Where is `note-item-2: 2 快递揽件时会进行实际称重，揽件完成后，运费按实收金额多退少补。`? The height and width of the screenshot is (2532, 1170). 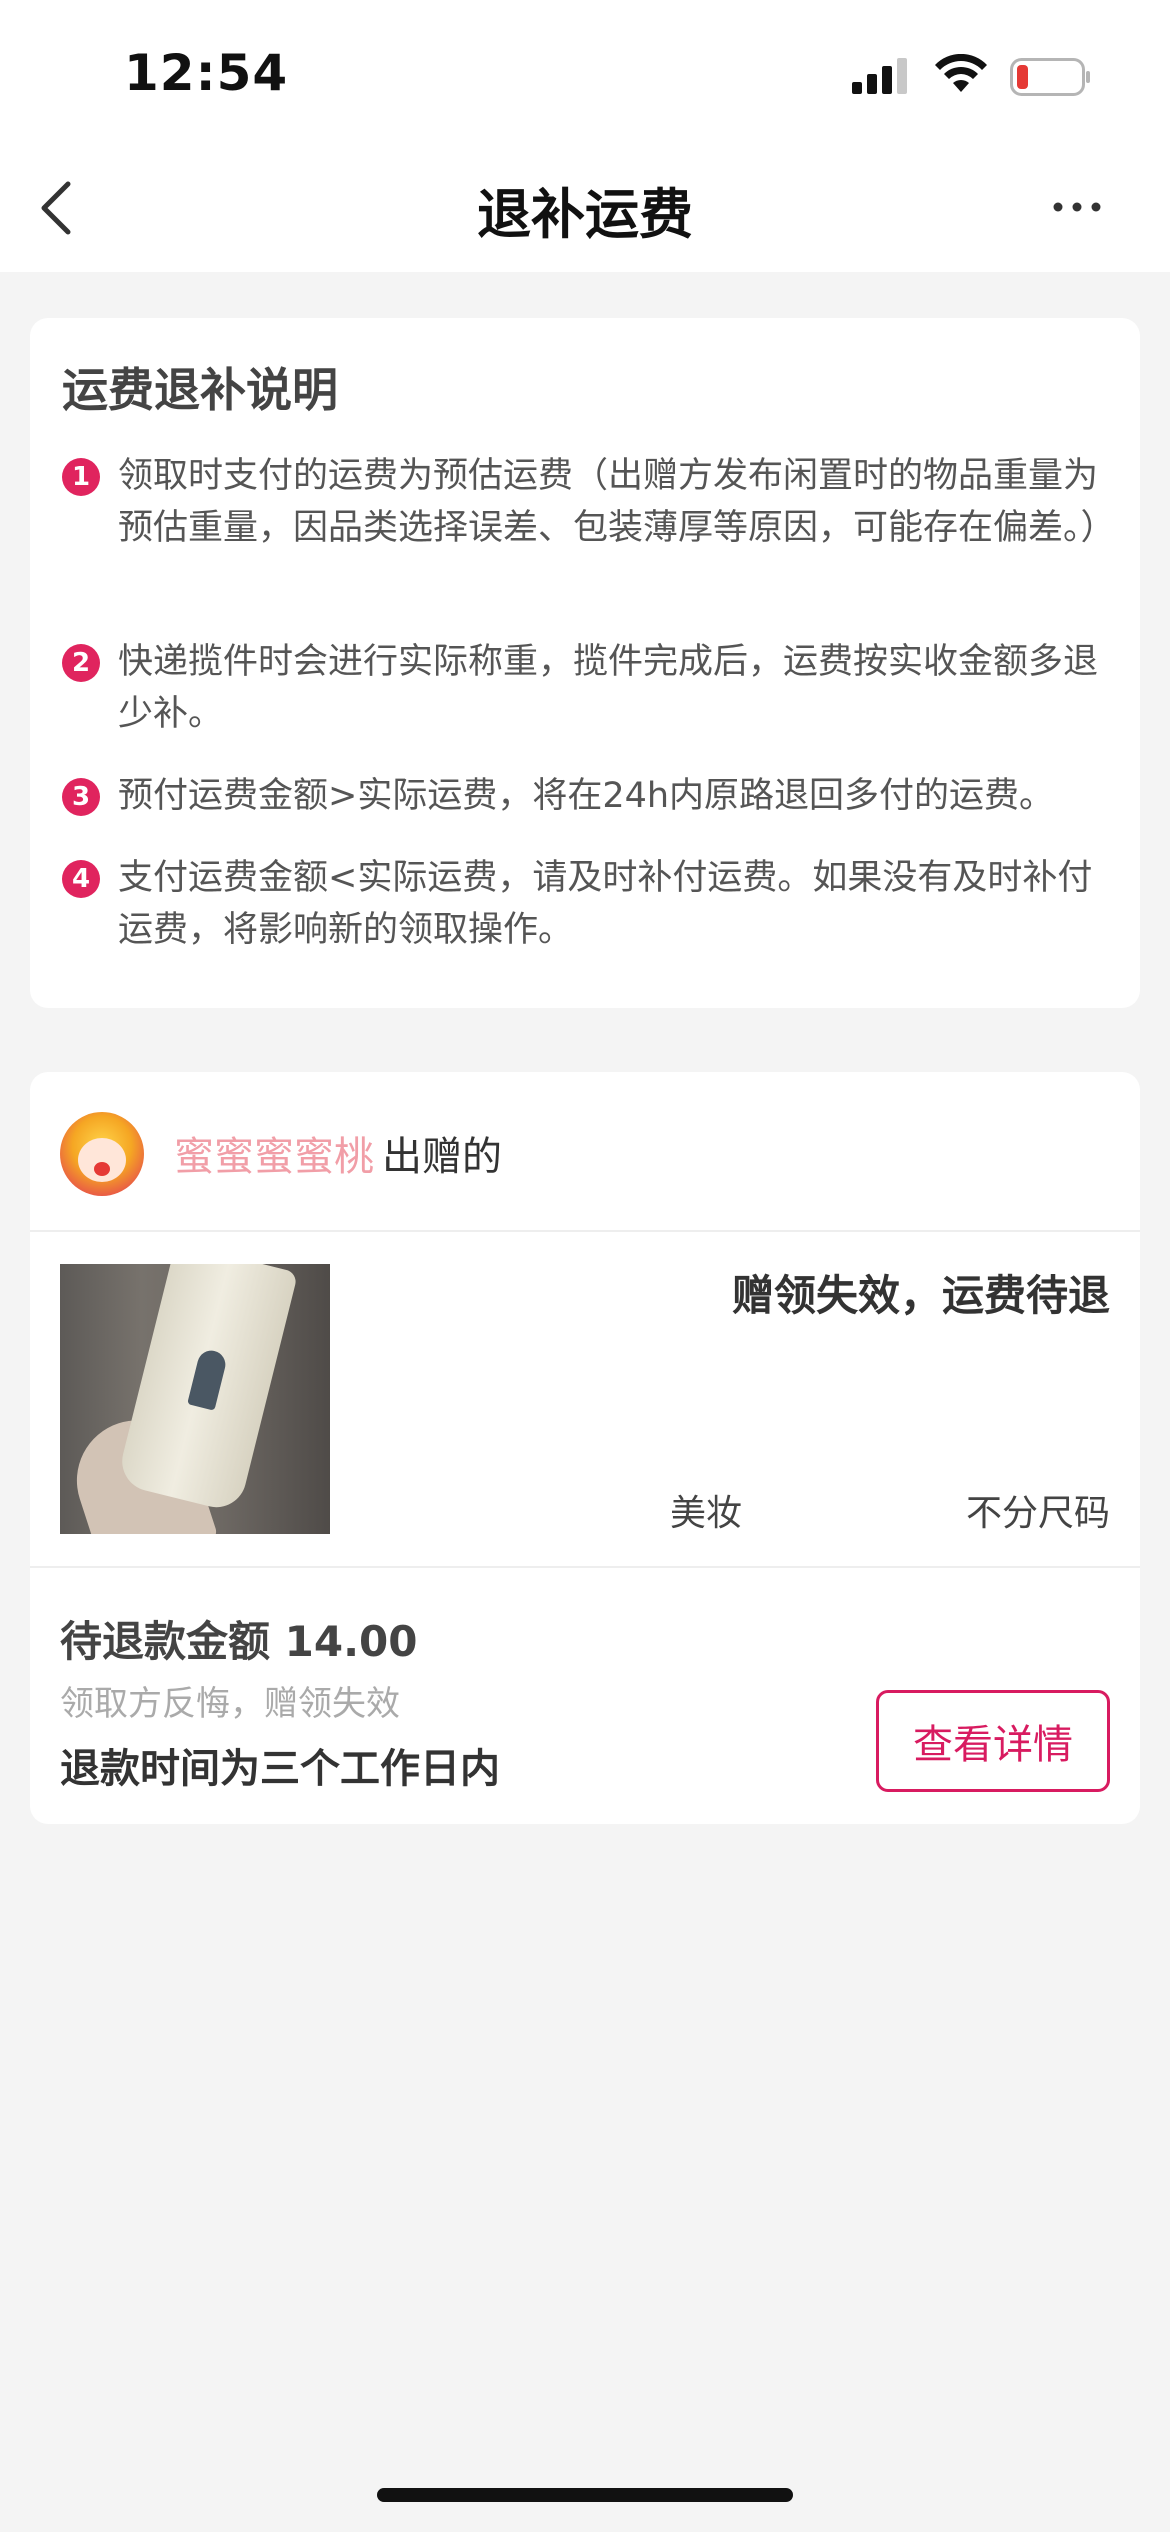 note-item-2: 2 快递揽件时会进行实际称重，揽件完成后，运费按实收金额多退少补。 is located at coordinates (587, 688).